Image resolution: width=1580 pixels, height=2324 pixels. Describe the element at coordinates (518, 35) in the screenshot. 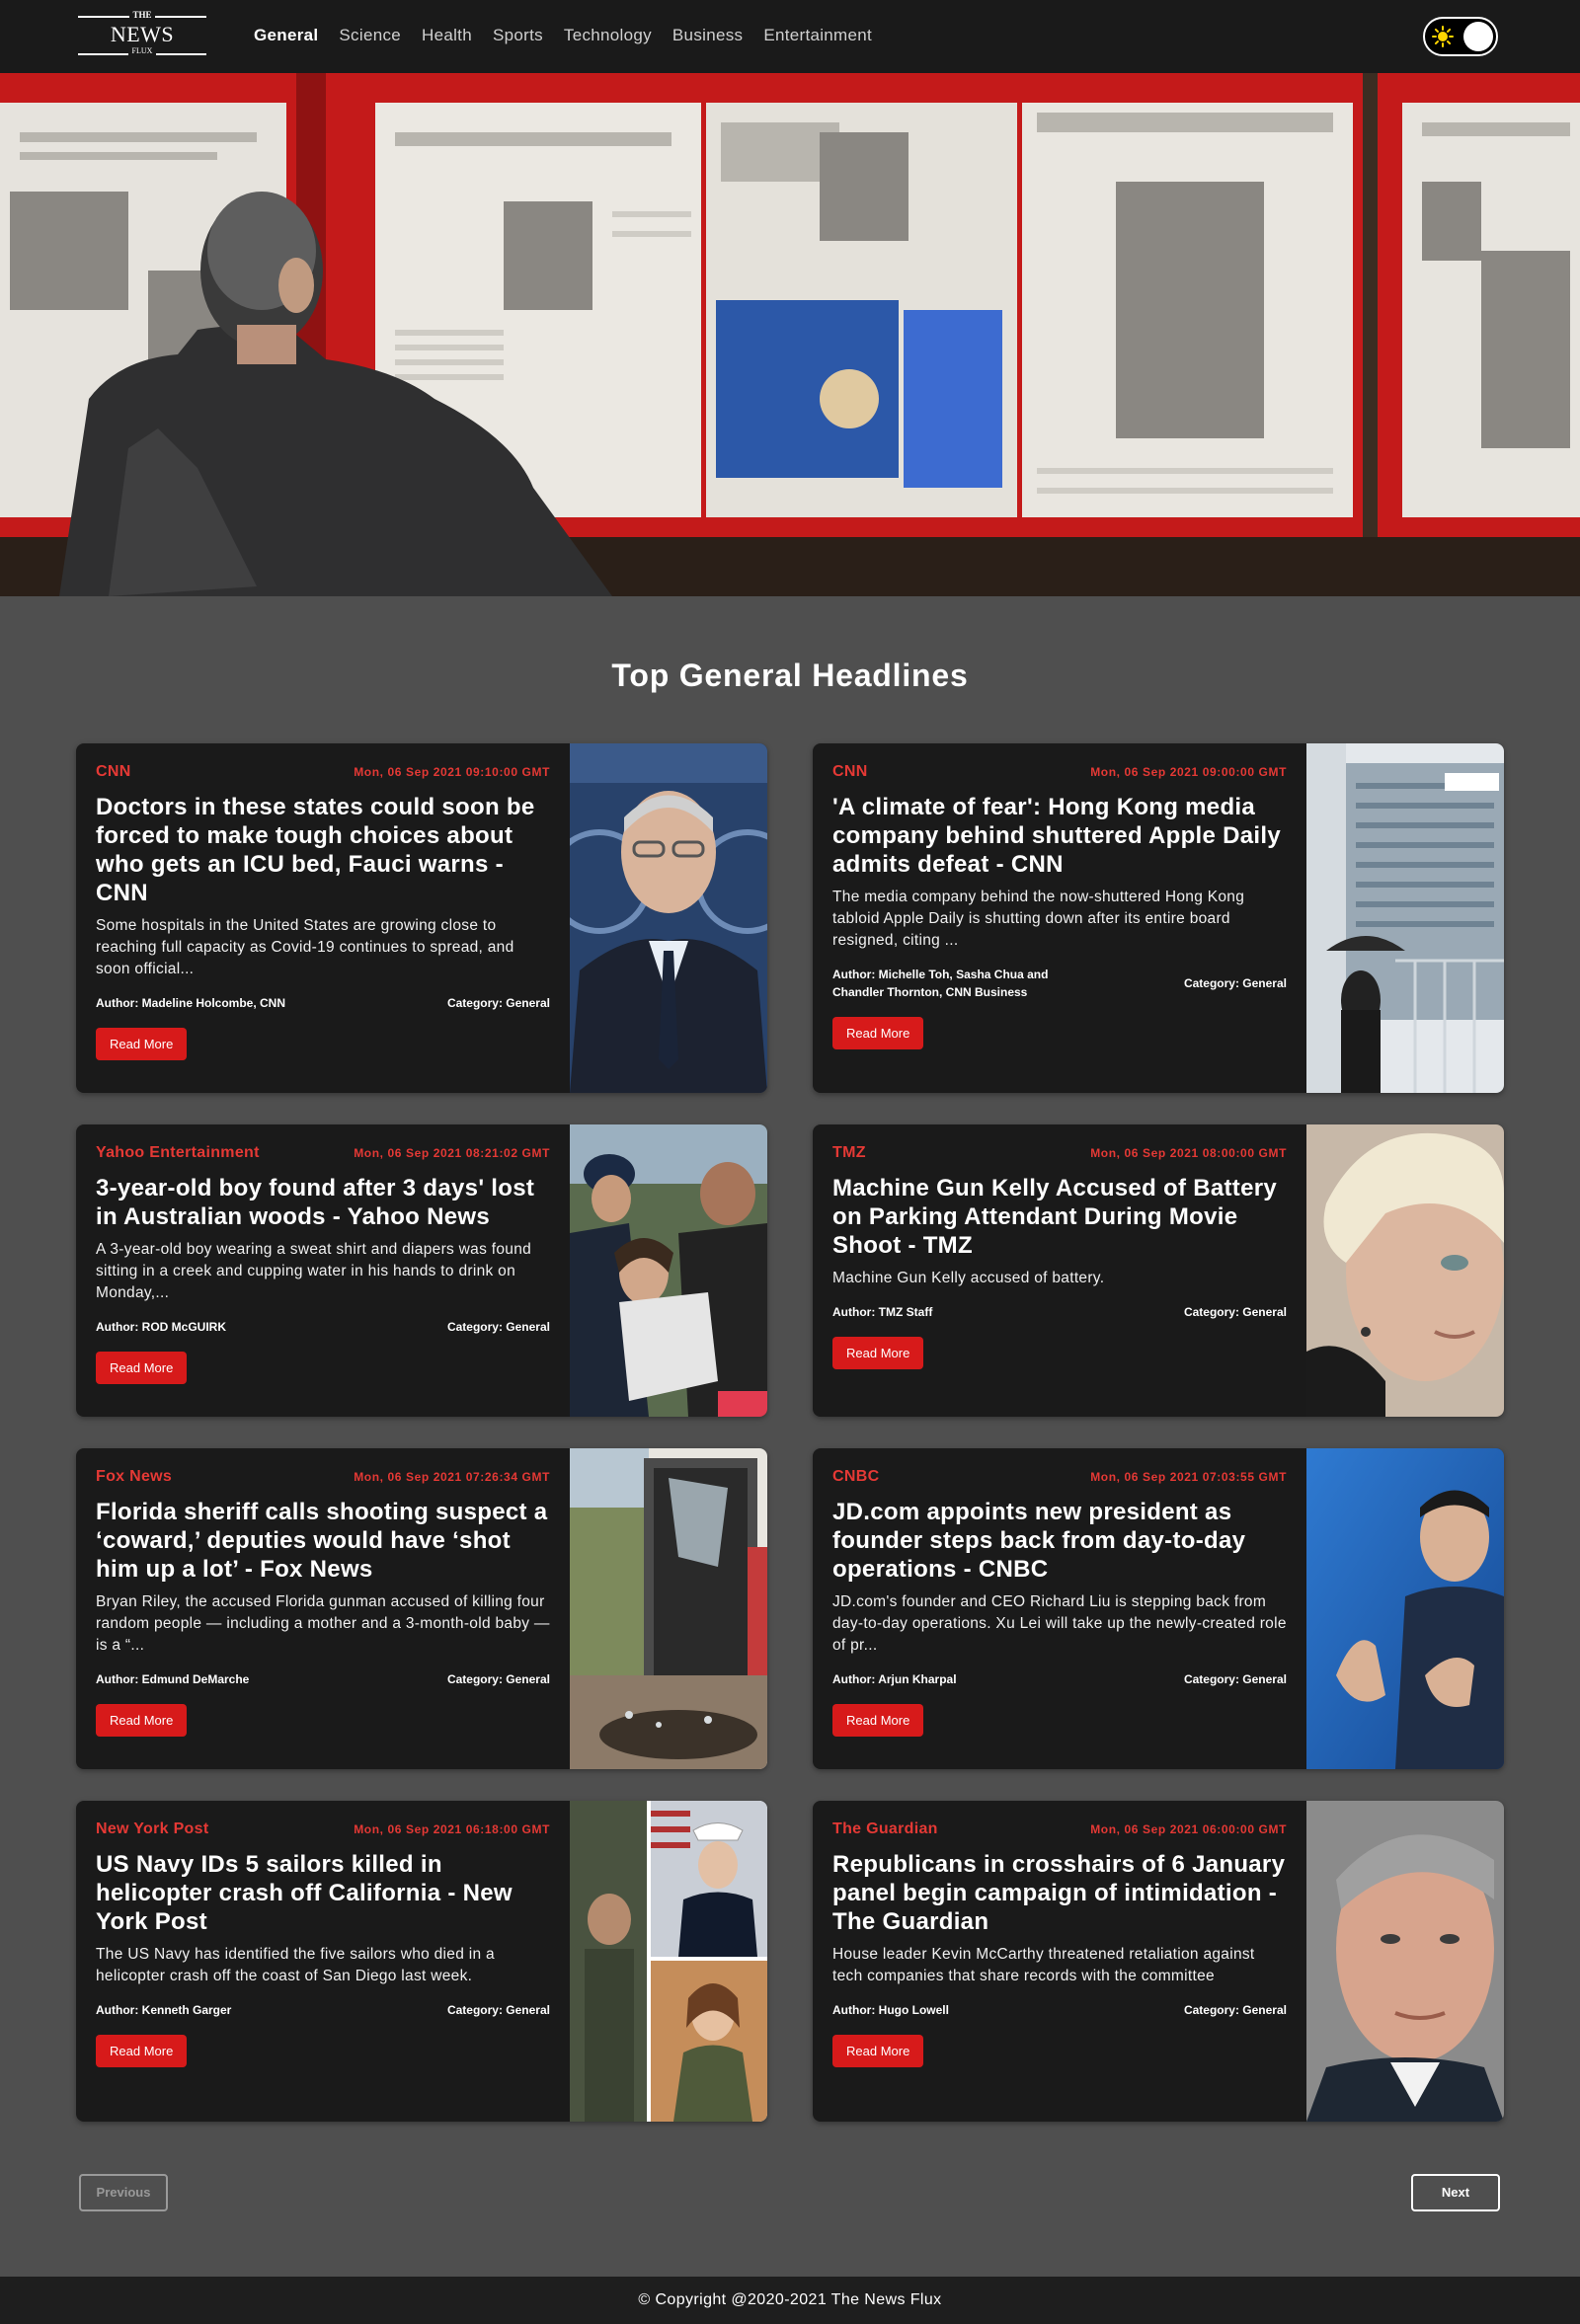

I see `nav-item-sports: Sports` at that location.